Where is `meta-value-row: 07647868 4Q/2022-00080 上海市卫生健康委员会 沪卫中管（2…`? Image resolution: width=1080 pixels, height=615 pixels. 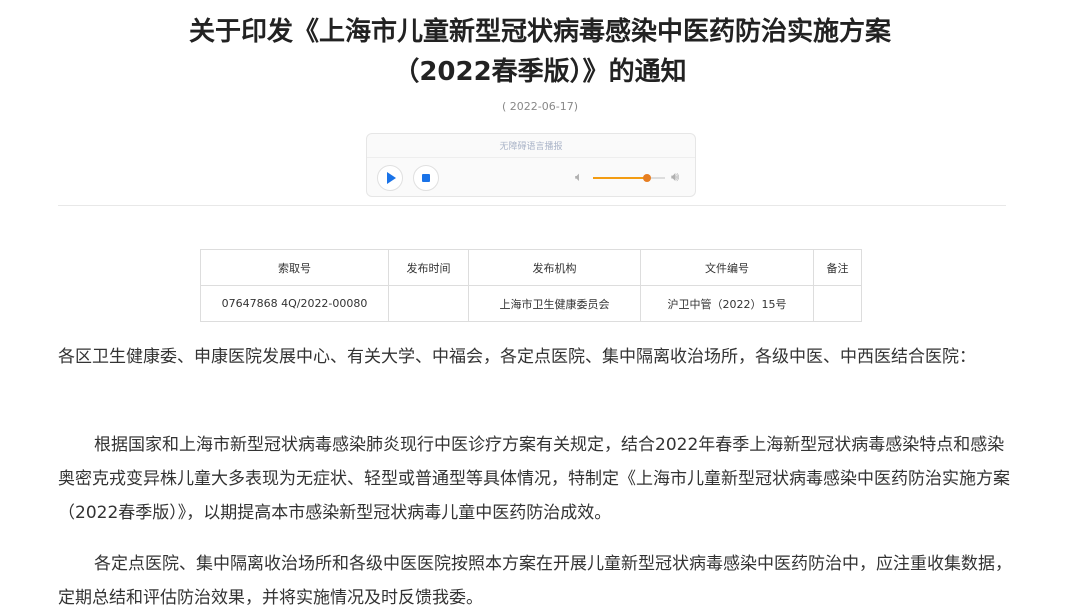
meta-value-row: 07647868 4Q/2022-00080 上海市卫生健康委员会 沪卫中管（2… is located at coordinates (531, 303).